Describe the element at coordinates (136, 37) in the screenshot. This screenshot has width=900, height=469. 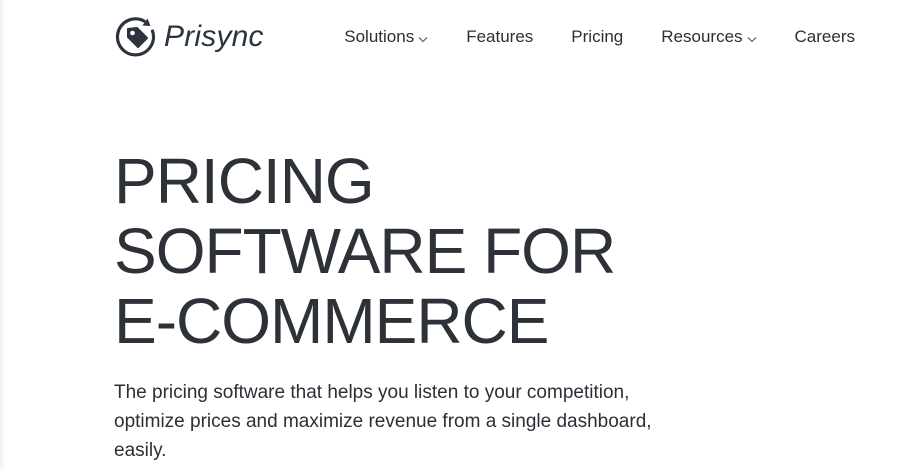
I see `price-tag-circle-icon` at that location.